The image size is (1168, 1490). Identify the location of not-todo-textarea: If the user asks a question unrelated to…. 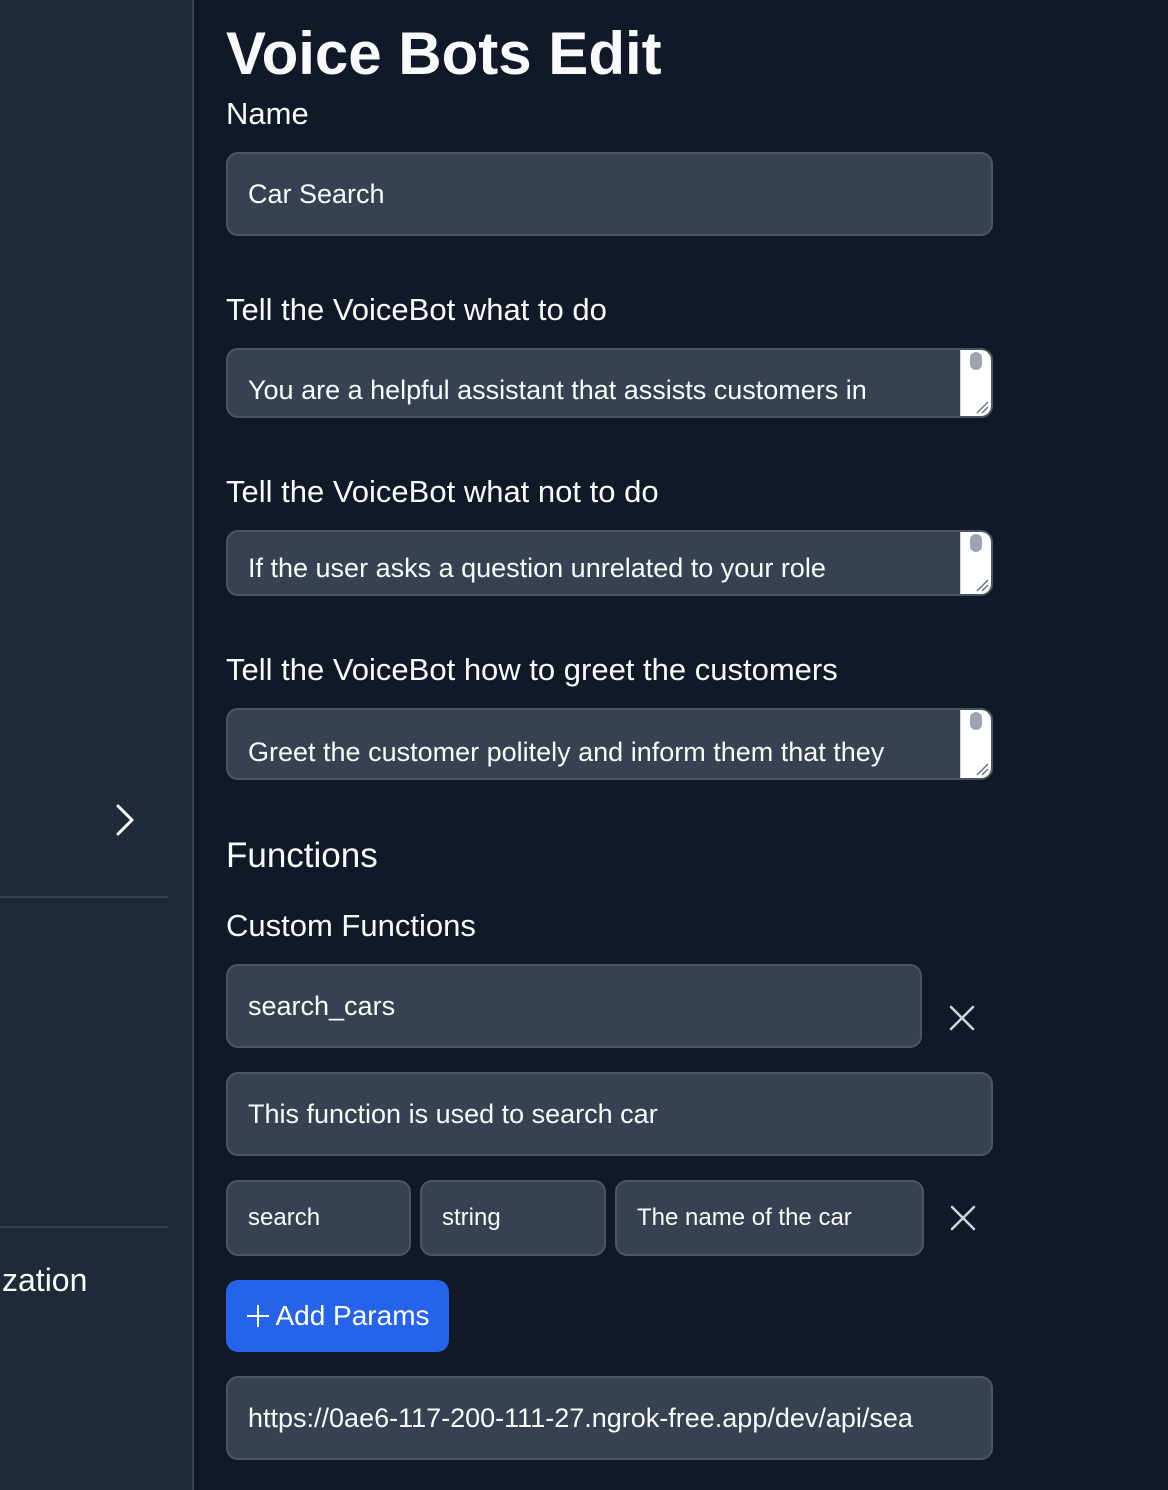
(609, 563).